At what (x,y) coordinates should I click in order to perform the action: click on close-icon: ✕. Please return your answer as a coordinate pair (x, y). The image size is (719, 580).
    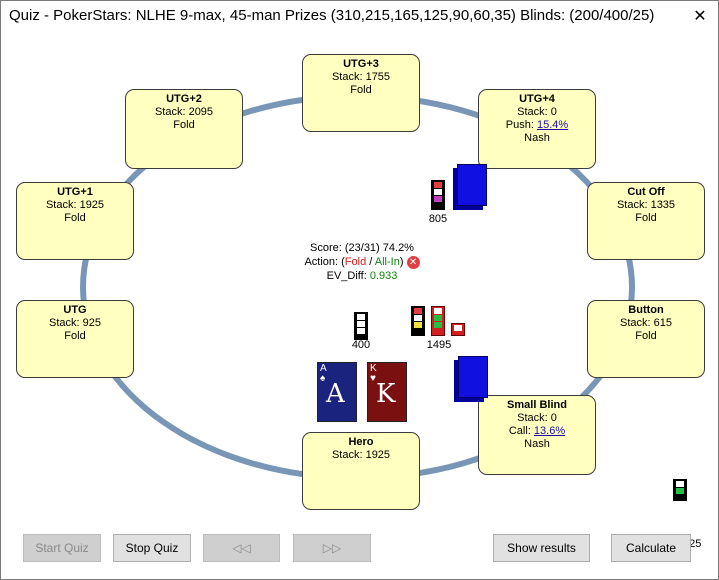
    Looking at the image, I should click on (700, 17).